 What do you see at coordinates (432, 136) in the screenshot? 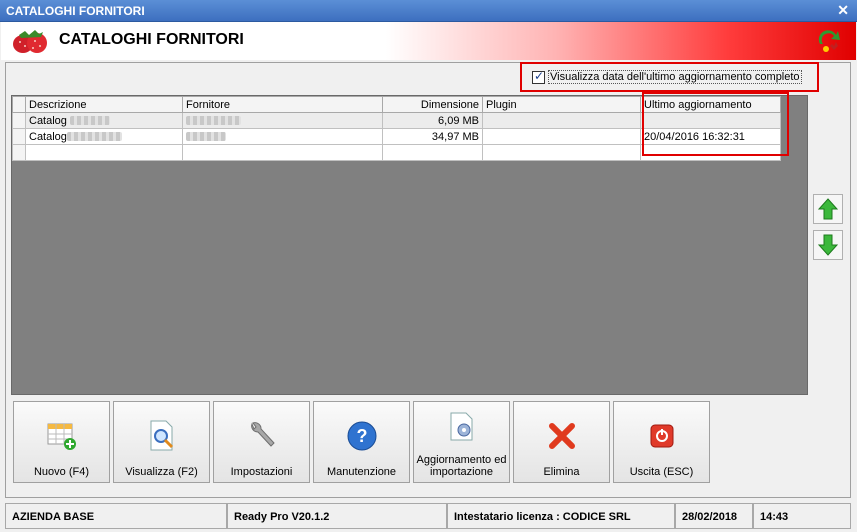
I see `cell-dimensione: 34,97 MB` at bounding box center [432, 136].